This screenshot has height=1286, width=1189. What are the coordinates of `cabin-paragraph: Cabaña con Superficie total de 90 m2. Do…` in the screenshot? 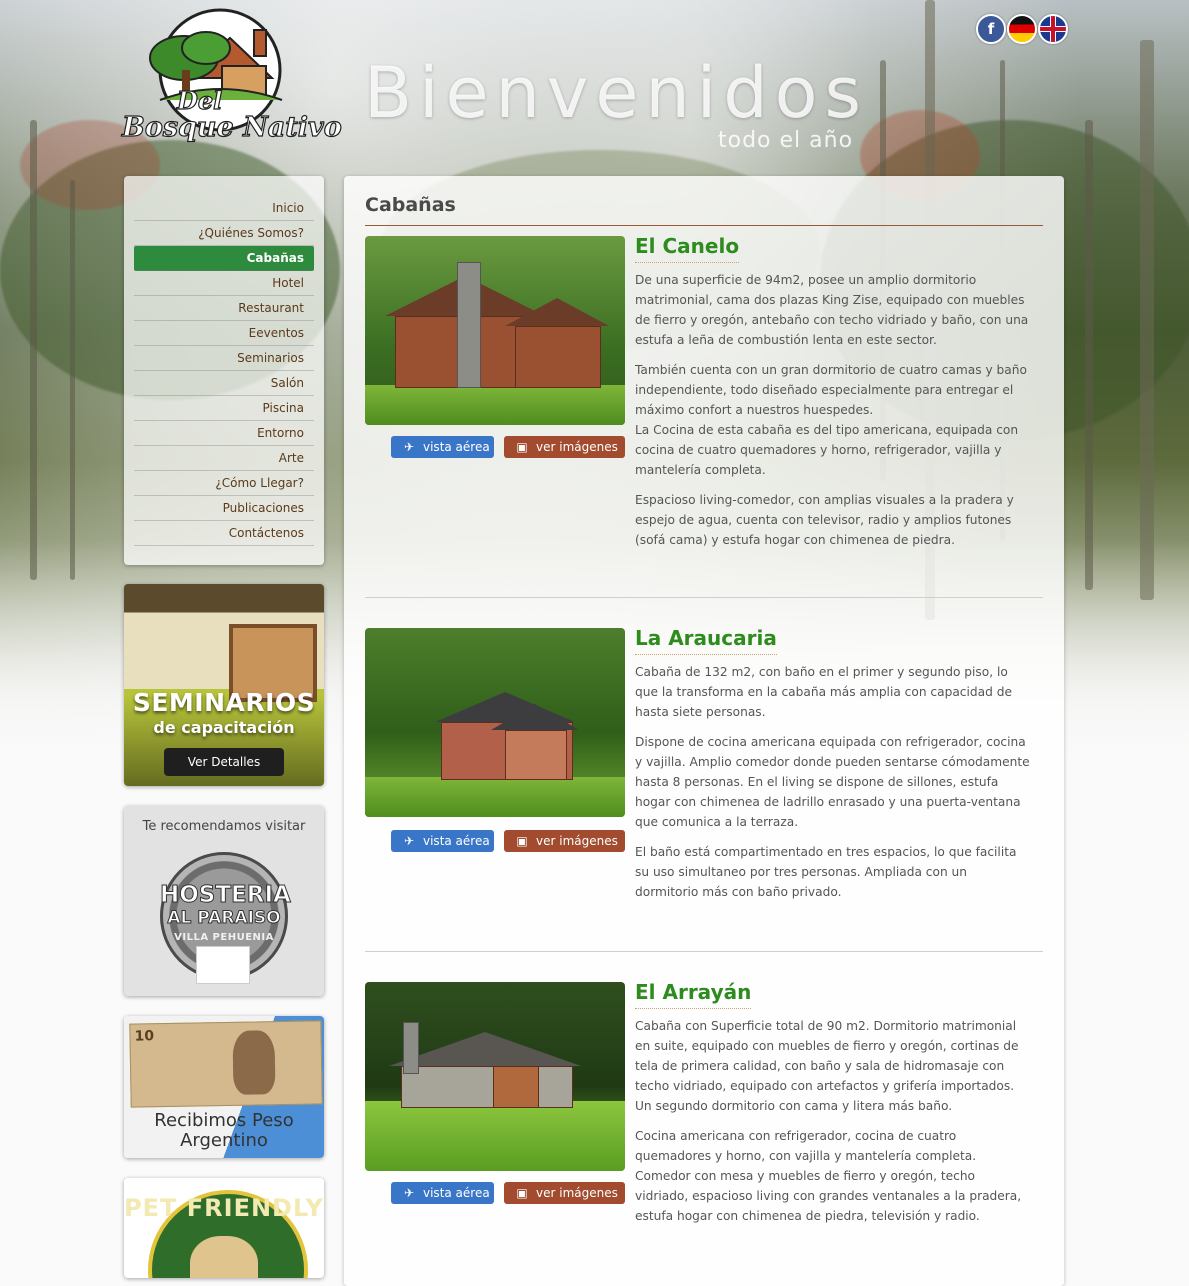 It's located at (827, 1066).